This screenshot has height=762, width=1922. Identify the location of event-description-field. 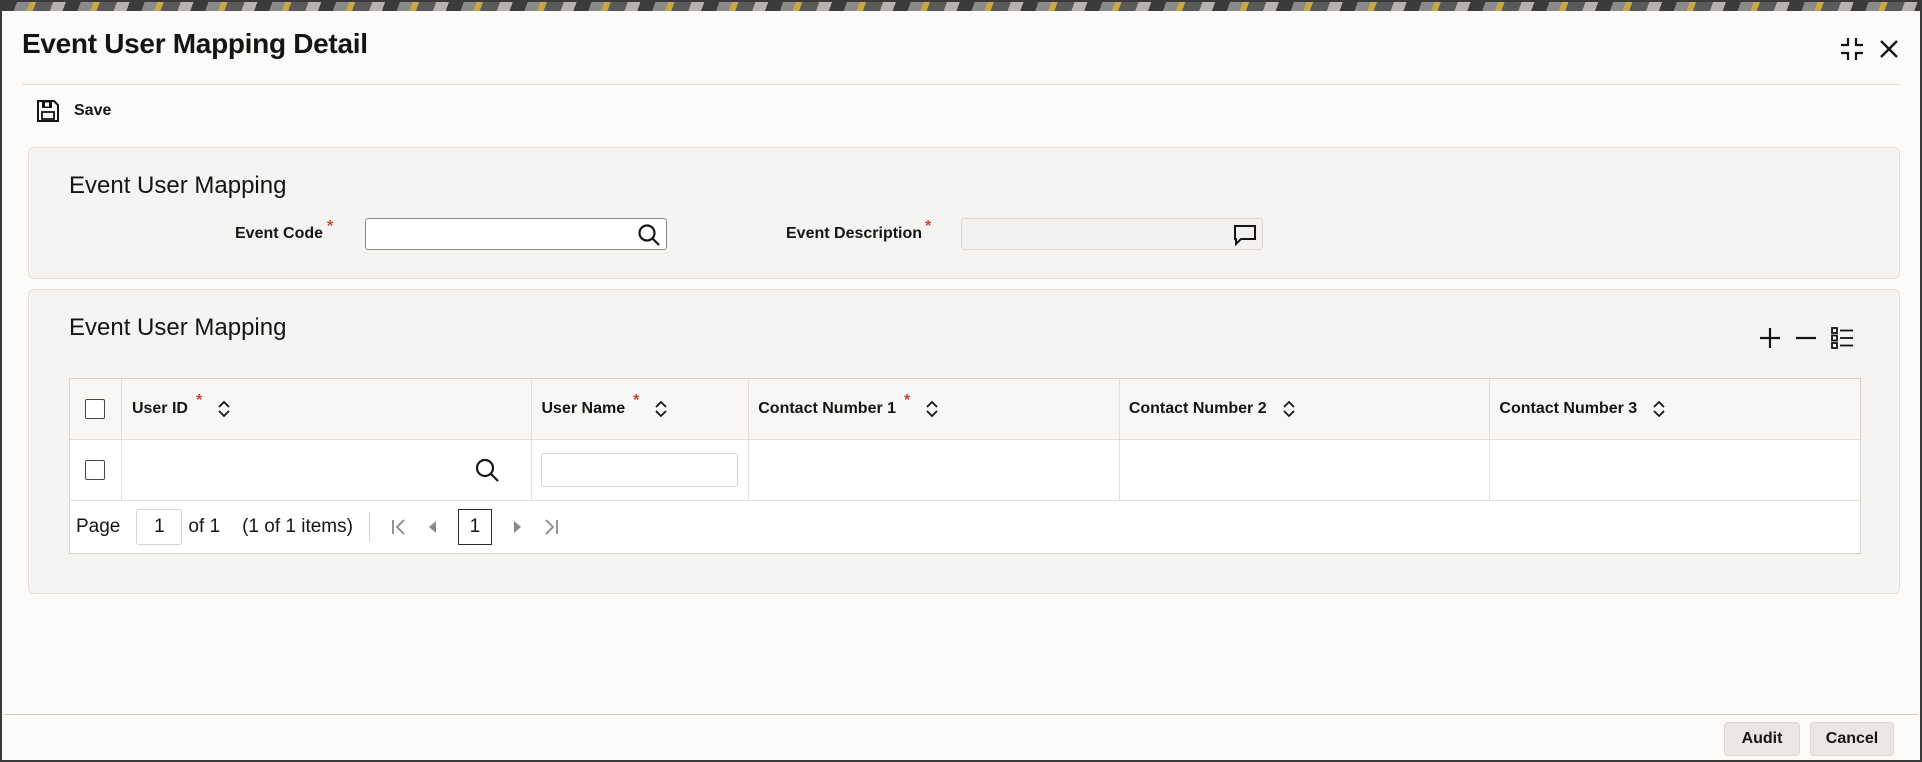
(1112, 234).